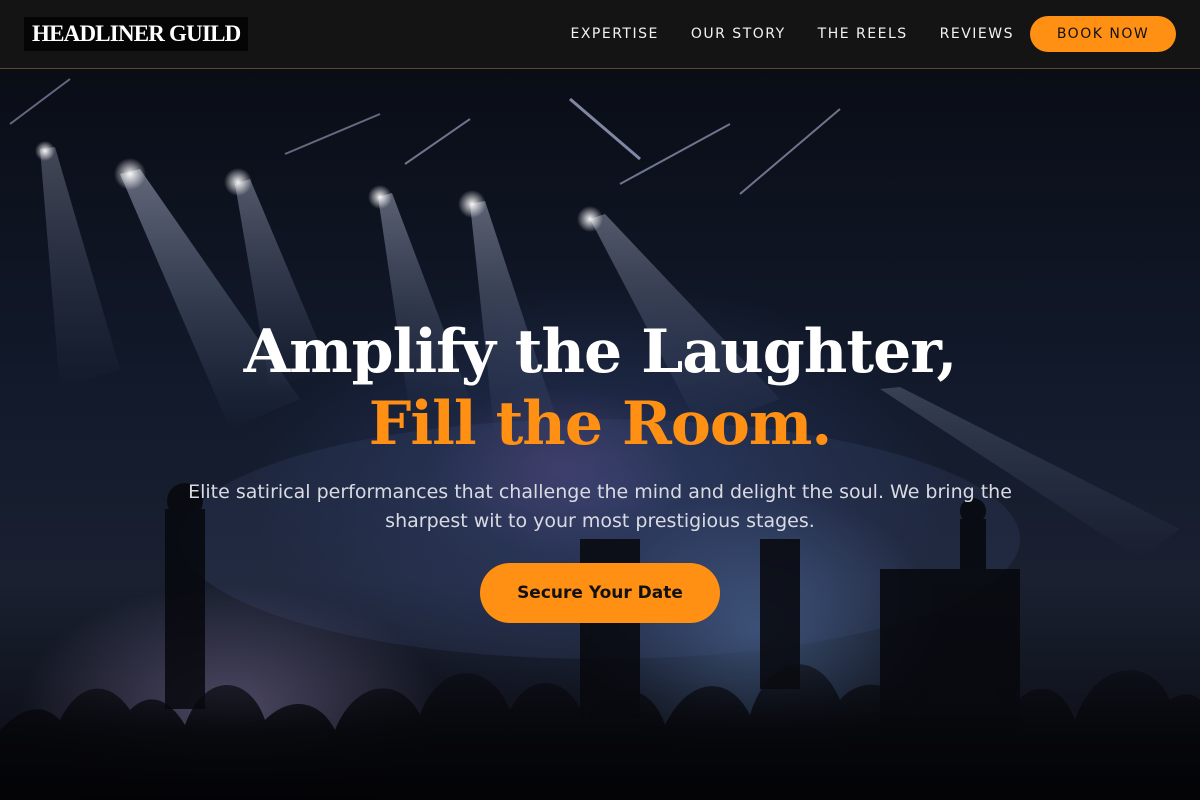 Image resolution: width=1200 pixels, height=800 pixels. What do you see at coordinates (600, 352) in the screenshot?
I see `headline-line-1: Amplify the Laughter,` at bounding box center [600, 352].